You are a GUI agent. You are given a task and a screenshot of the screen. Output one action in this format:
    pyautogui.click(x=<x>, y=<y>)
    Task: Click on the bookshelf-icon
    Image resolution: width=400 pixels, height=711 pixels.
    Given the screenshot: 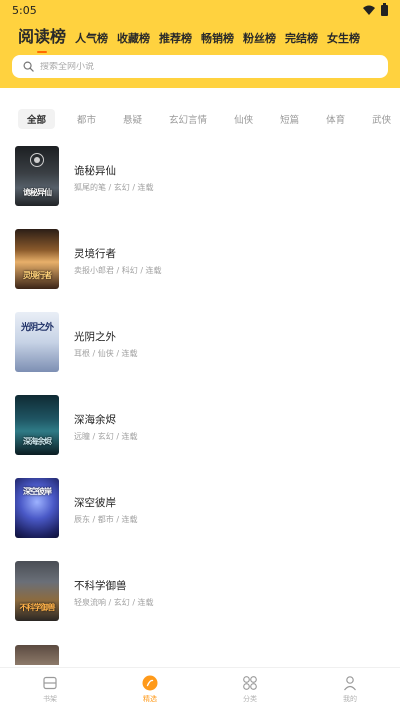 What is the action you would take?
    pyautogui.click(x=50, y=683)
    